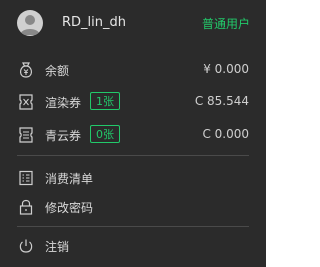  Describe the element at coordinates (57, 71) in the screenshot. I see `balance-label: 余额` at that location.